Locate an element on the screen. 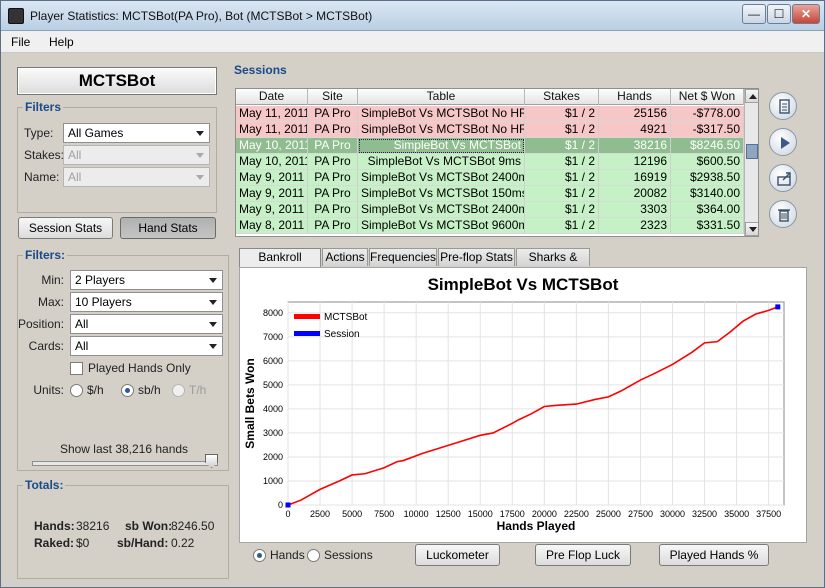 This screenshot has height=588, width=825. type-label: Type: is located at coordinates (39, 133).